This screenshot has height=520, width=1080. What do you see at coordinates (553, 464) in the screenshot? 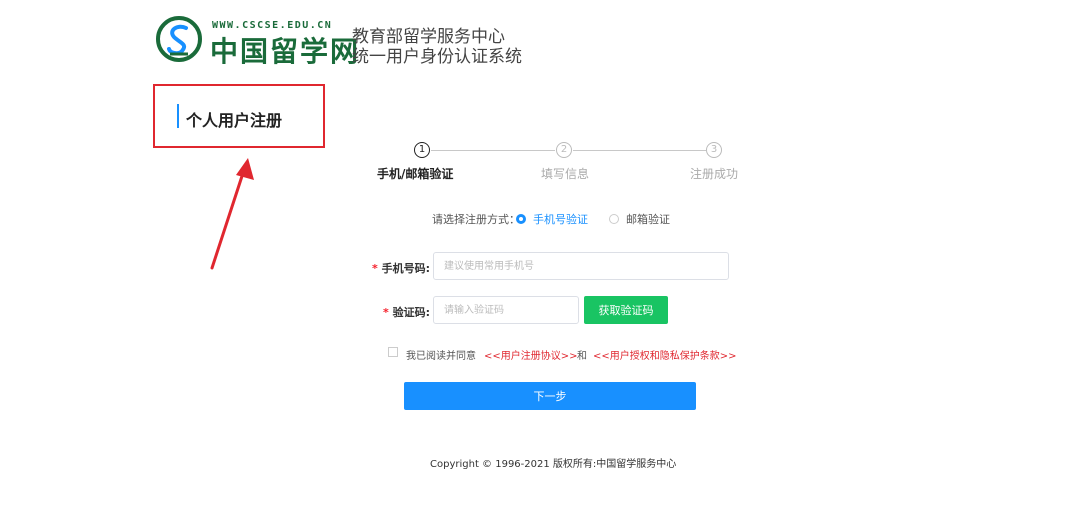
I see `copyright-text: Copyright © 1996-2021 版权所有:中国留学服务中心` at bounding box center [553, 464].